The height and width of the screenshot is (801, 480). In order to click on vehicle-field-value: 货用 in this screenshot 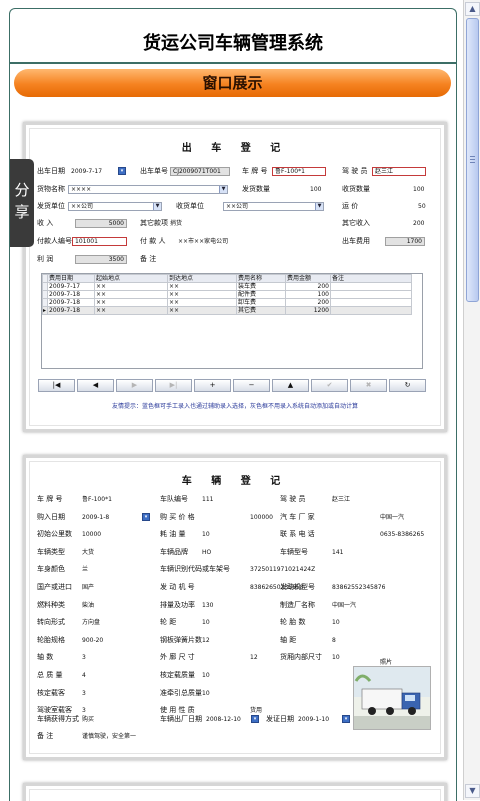, I will do `click(256, 710)`.